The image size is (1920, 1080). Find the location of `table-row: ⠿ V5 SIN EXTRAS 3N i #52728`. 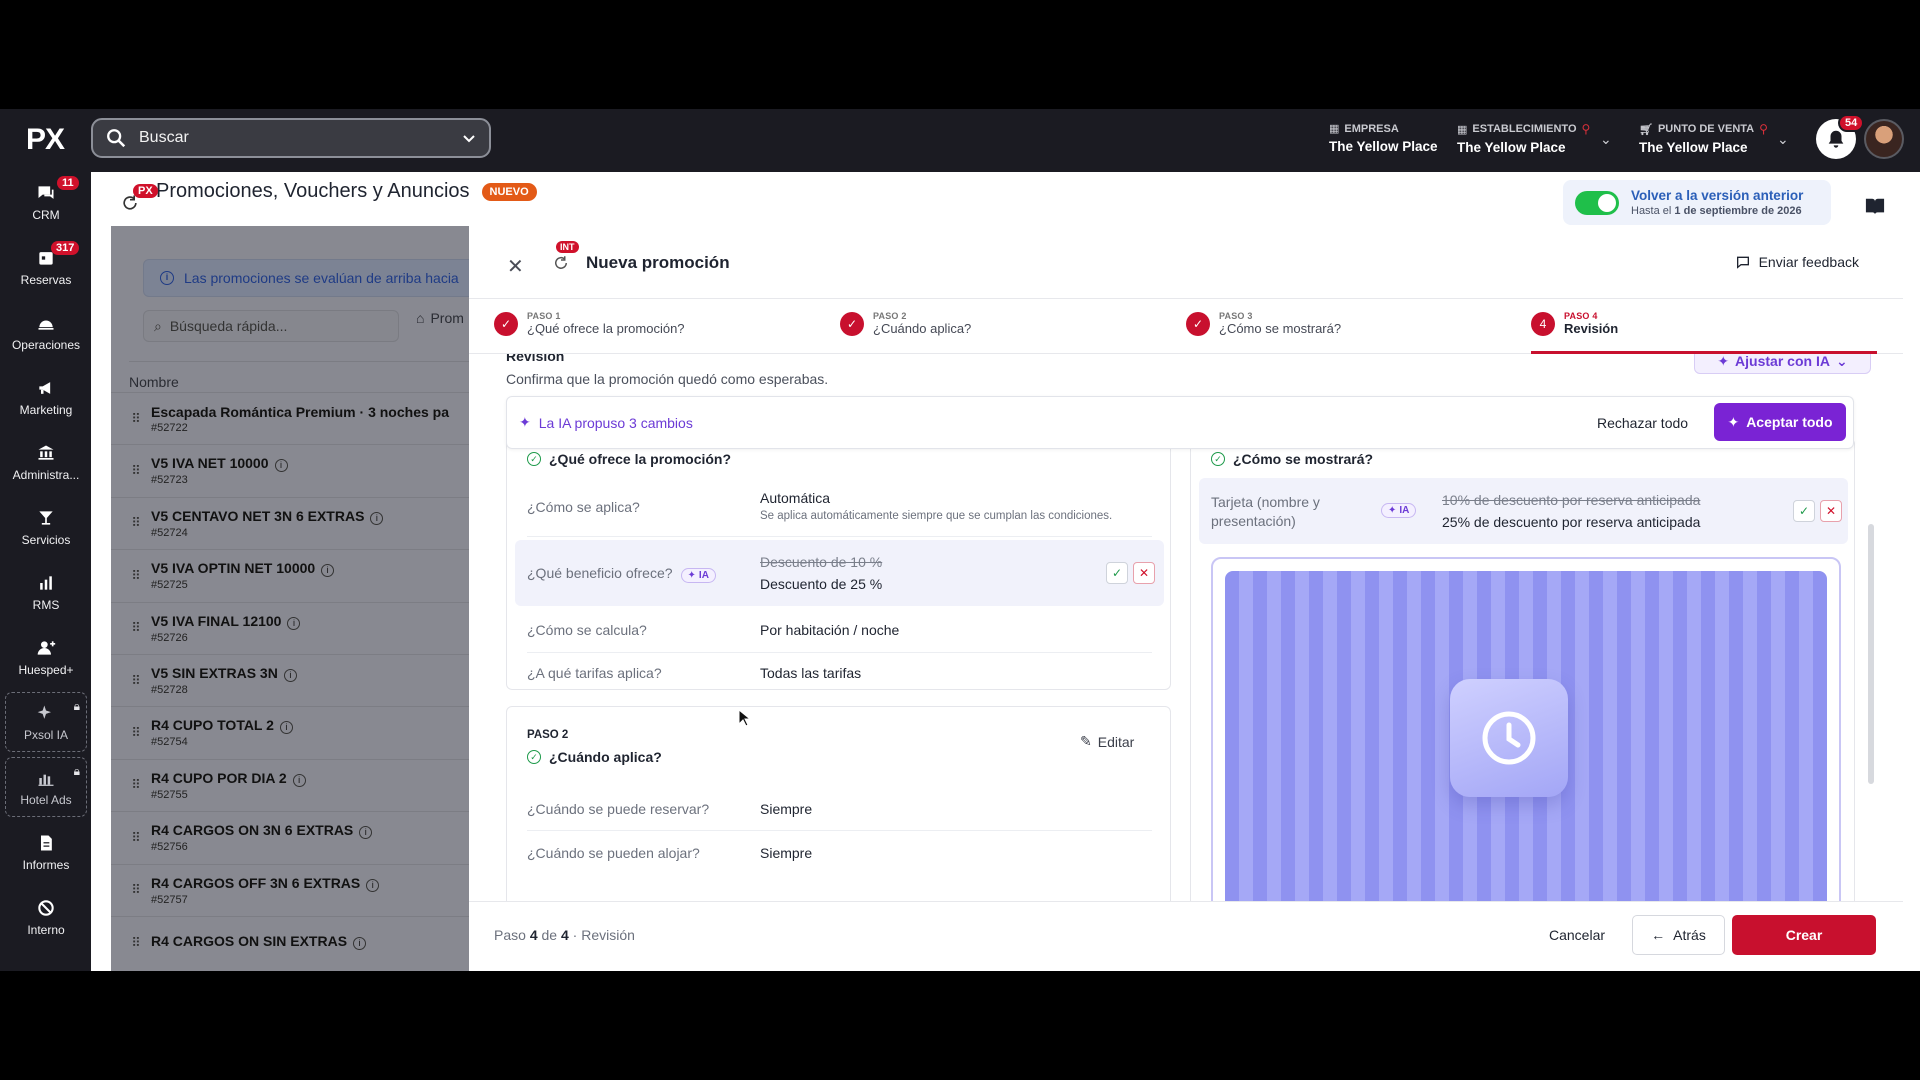

table-row: ⠿ V5 SIN EXTRAS 3N i #52728 is located at coordinates (290, 680).